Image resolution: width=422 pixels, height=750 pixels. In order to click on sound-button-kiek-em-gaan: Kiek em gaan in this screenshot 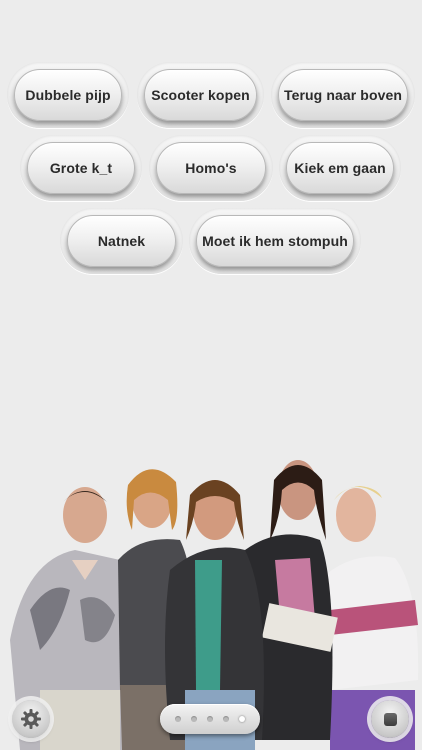, I will do `click(340, 168)`.